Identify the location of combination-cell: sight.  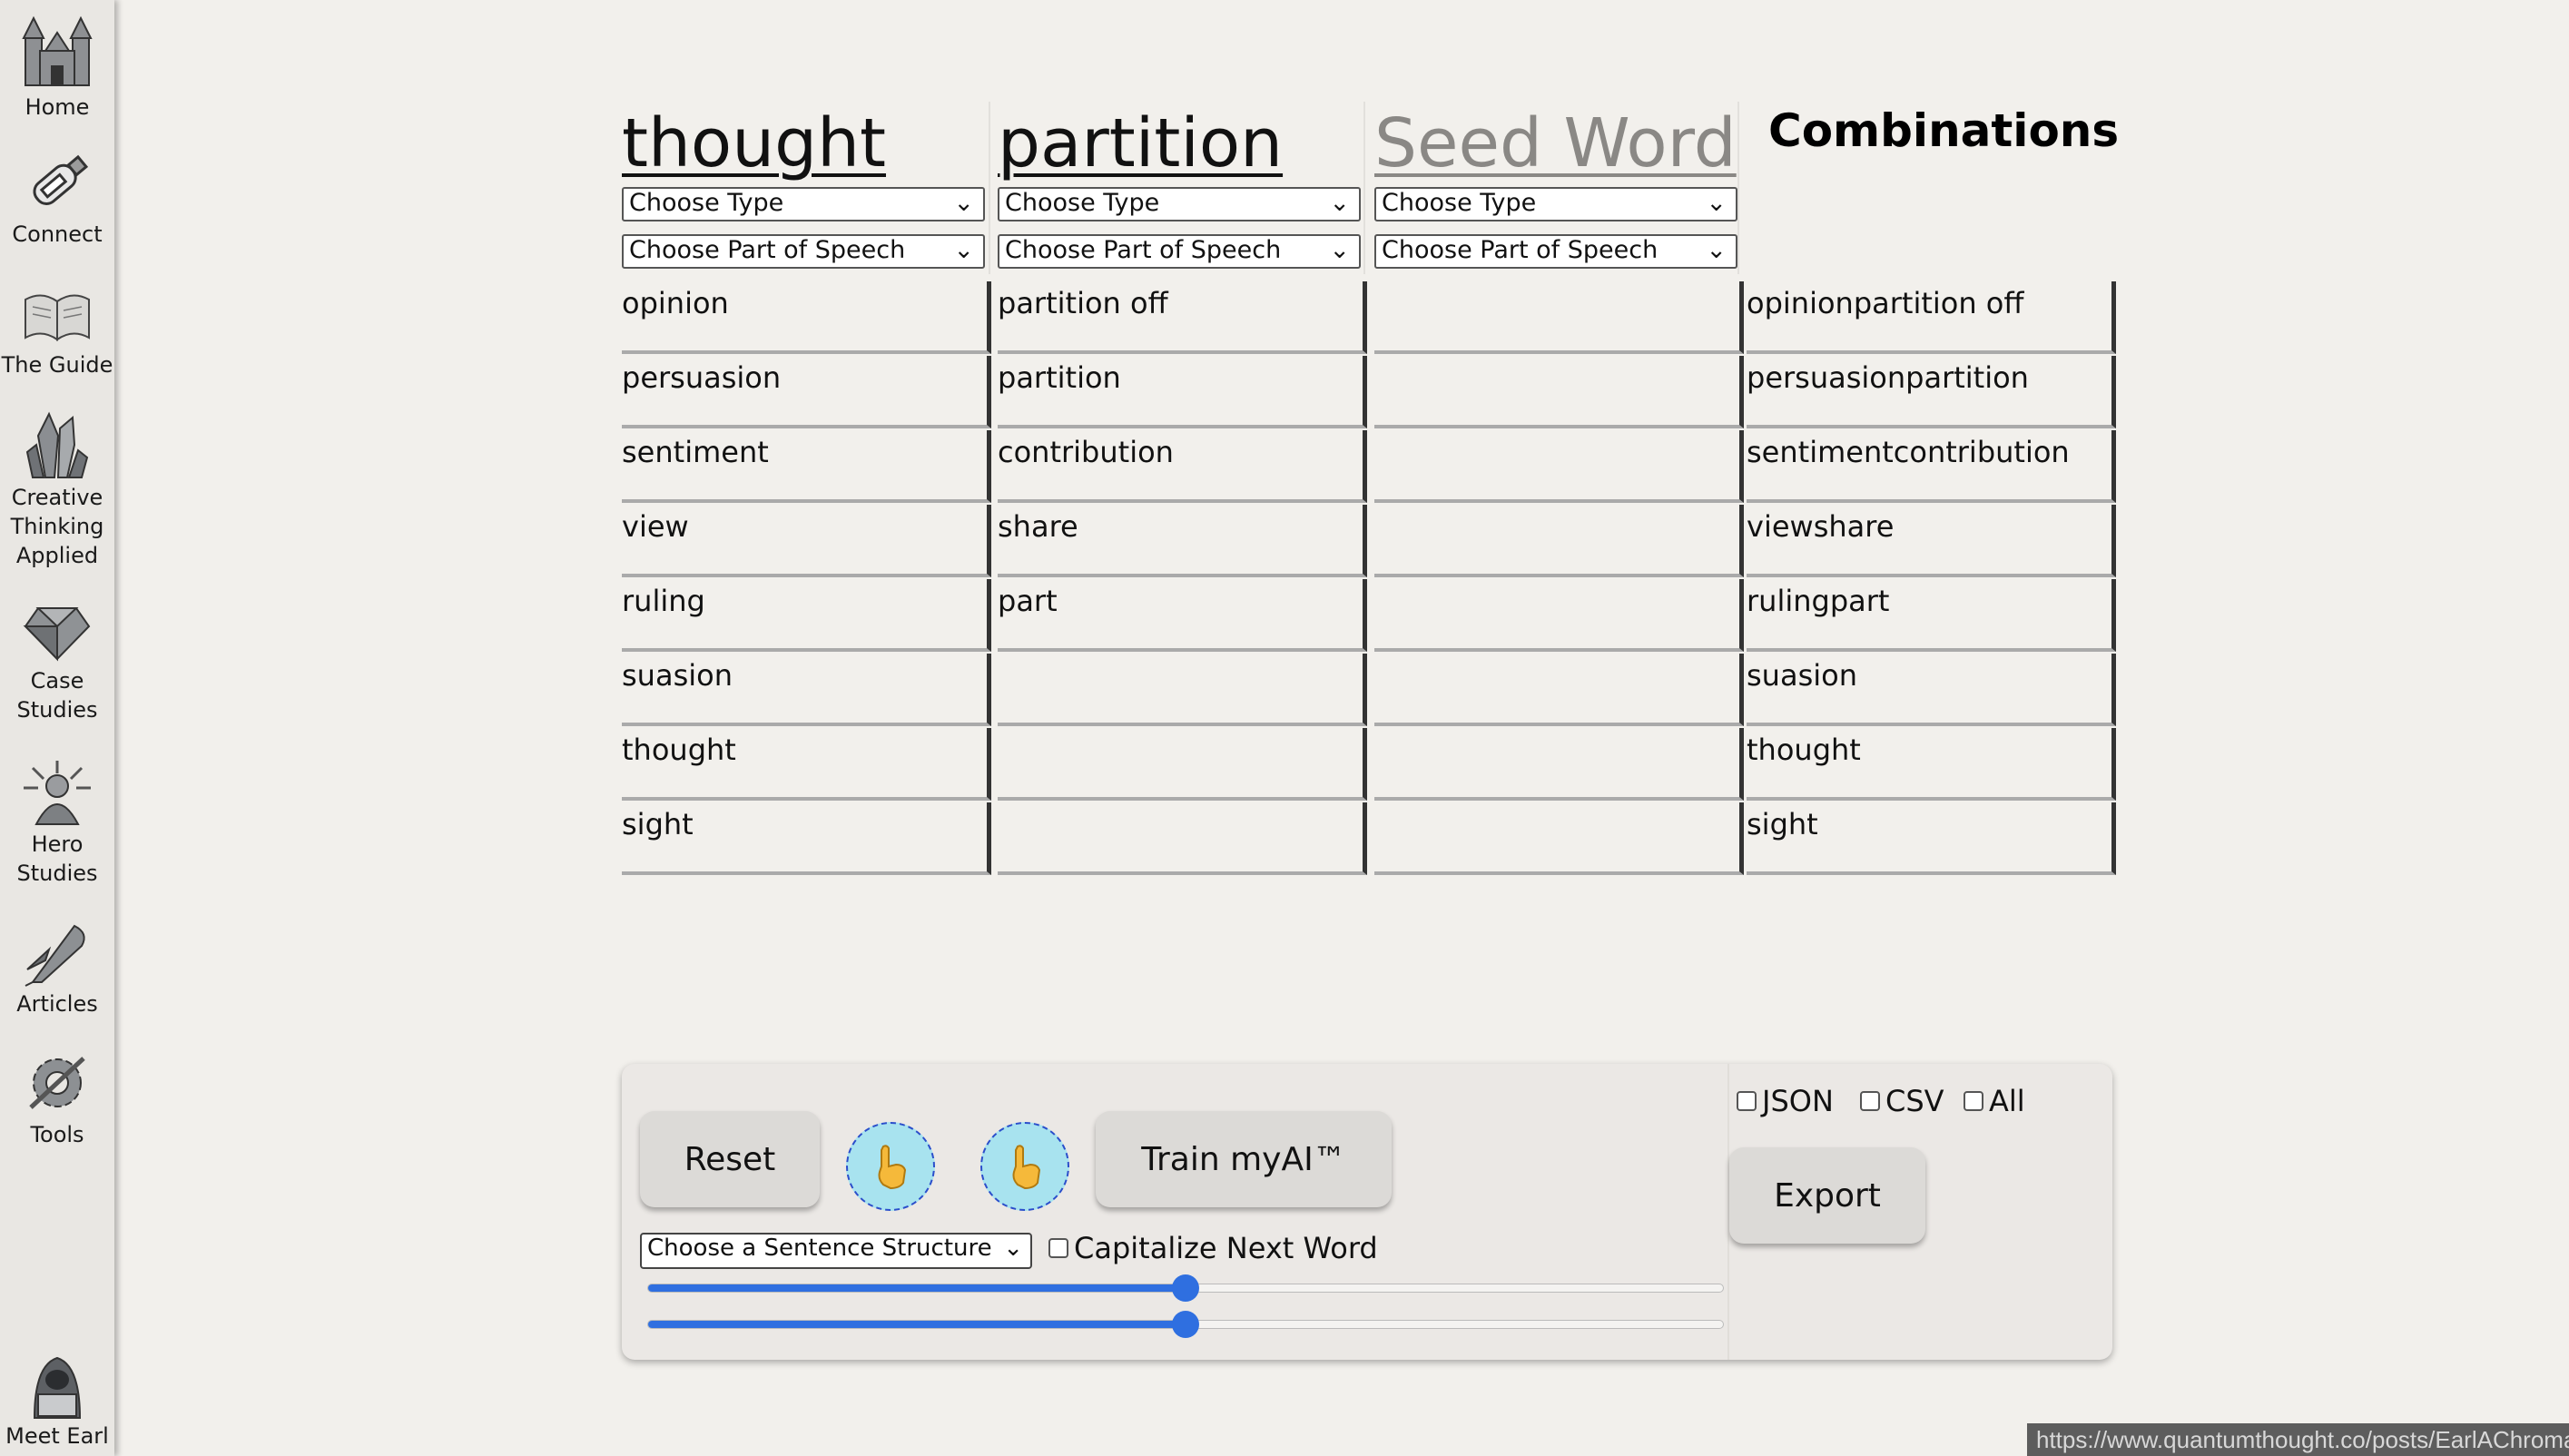
(1932, 838).